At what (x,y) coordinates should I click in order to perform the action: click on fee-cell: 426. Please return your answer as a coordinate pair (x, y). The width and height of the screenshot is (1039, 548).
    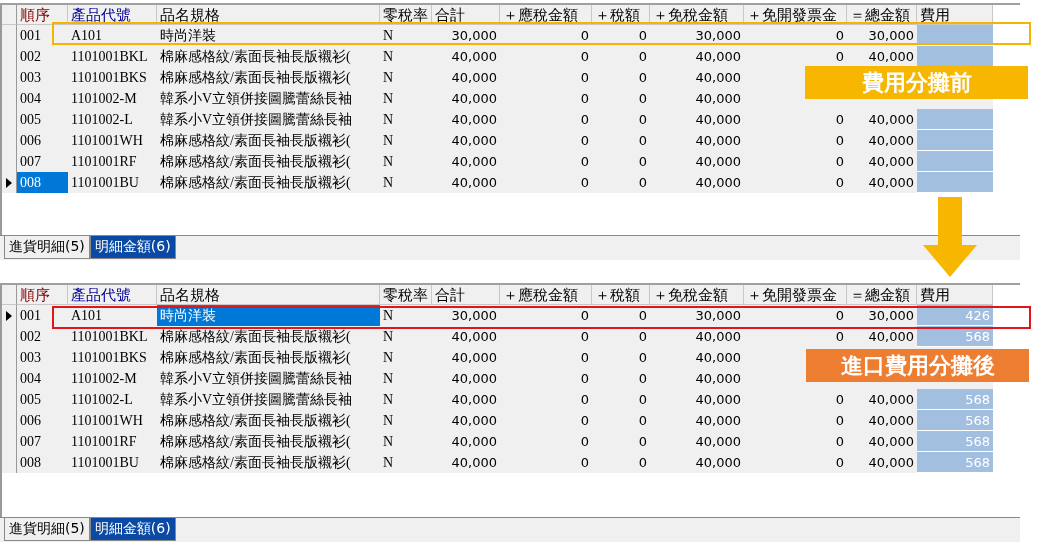
    Looking at the image, I should click on (955, 315).